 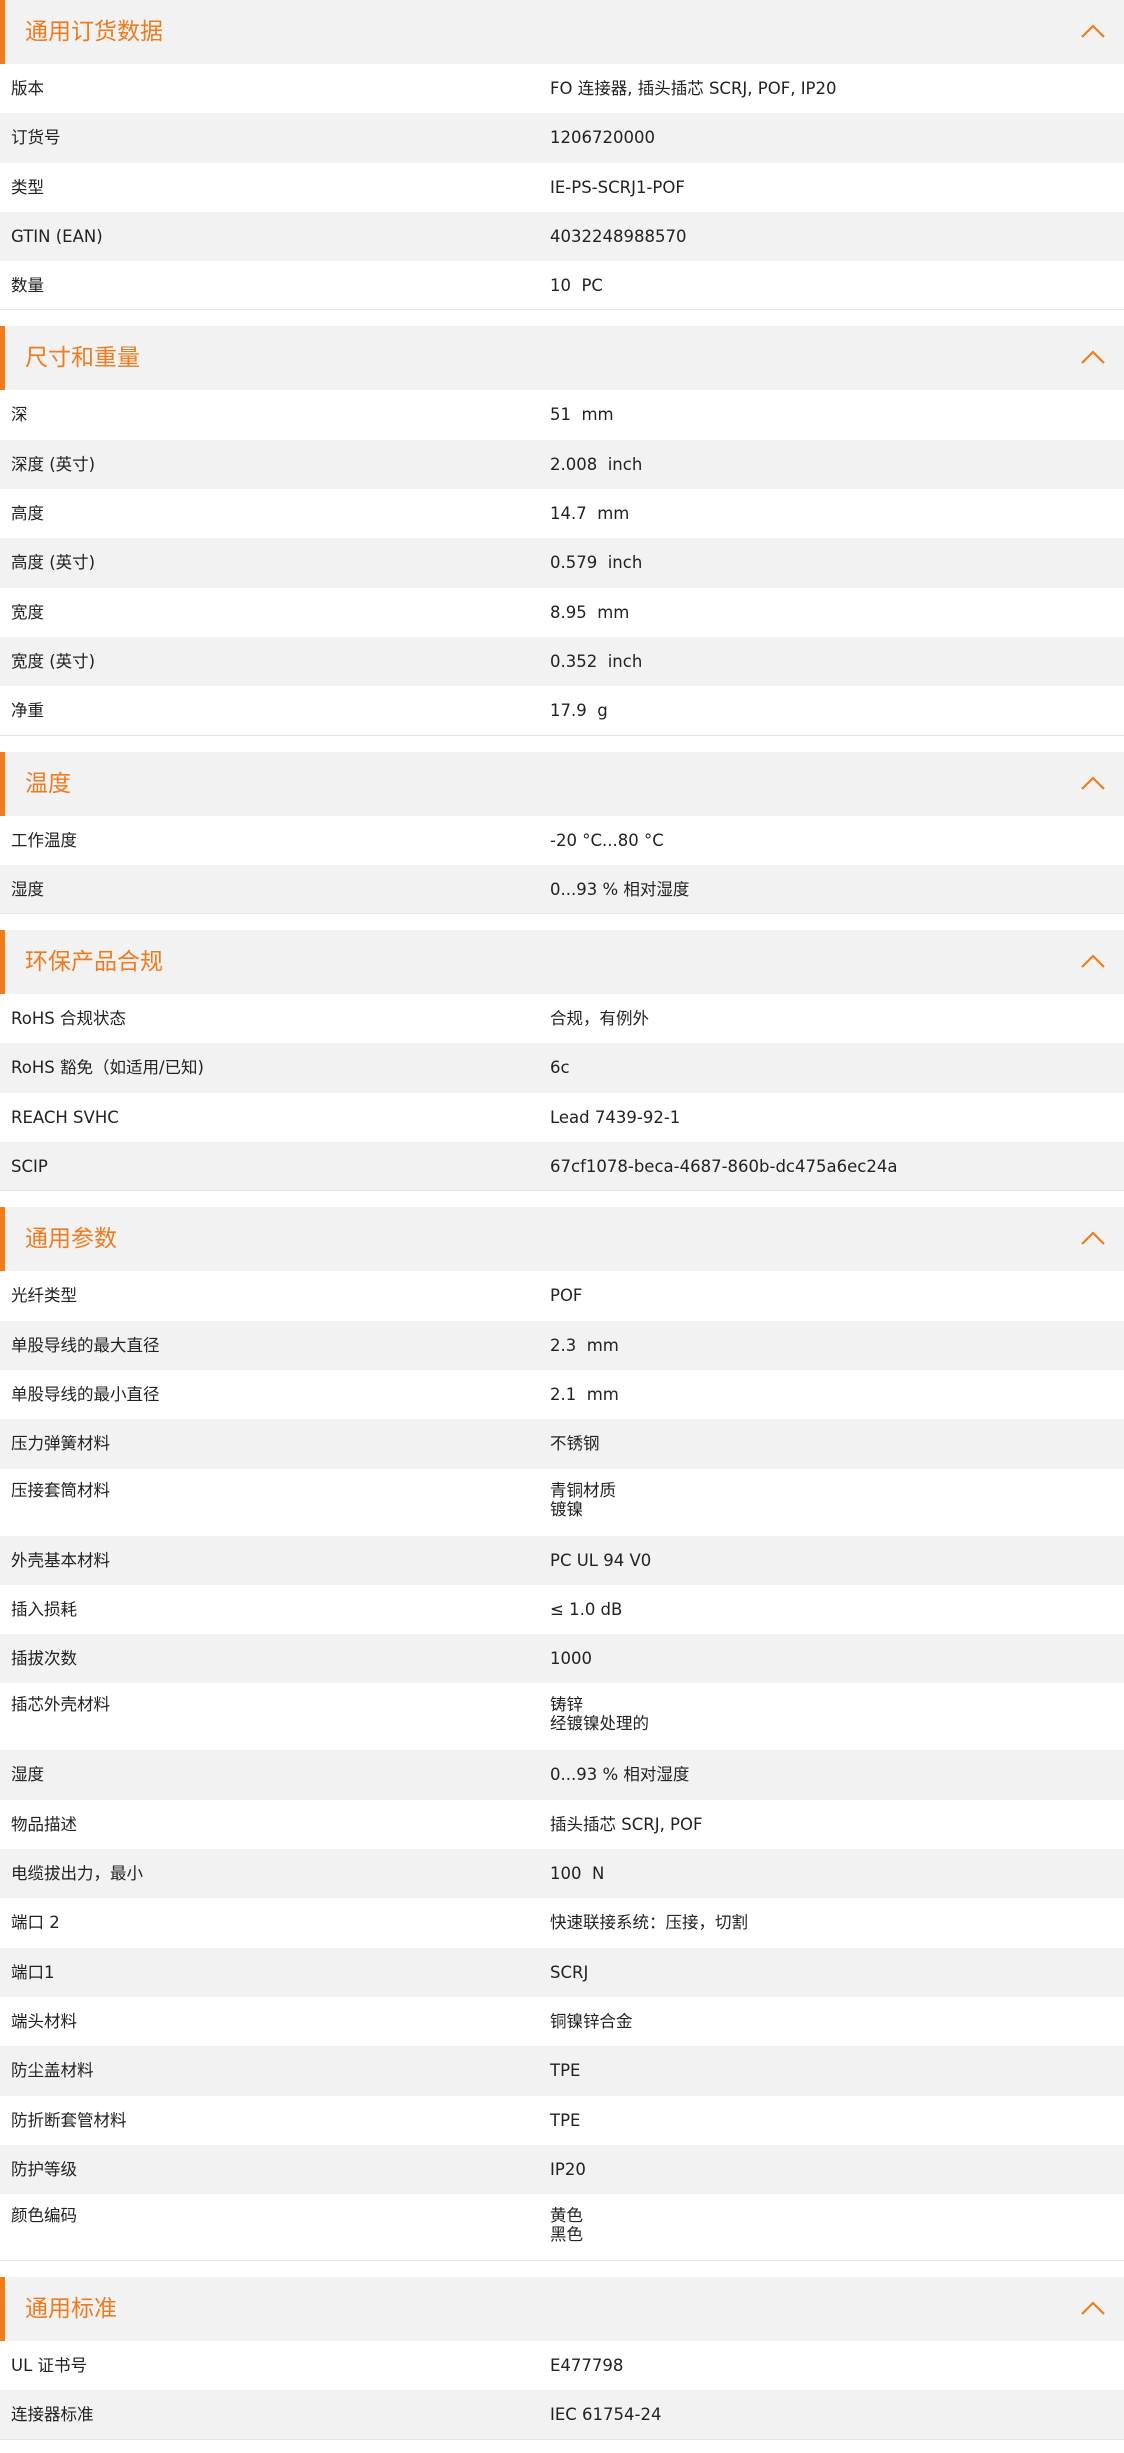 I want to click on spec-label: SCIP, so click(x=29, y=1167).